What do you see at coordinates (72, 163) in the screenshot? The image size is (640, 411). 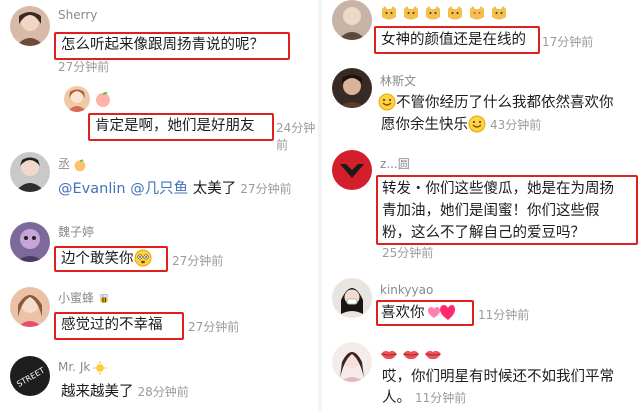 I see `username: 丞` at bounding box center [72, 163].